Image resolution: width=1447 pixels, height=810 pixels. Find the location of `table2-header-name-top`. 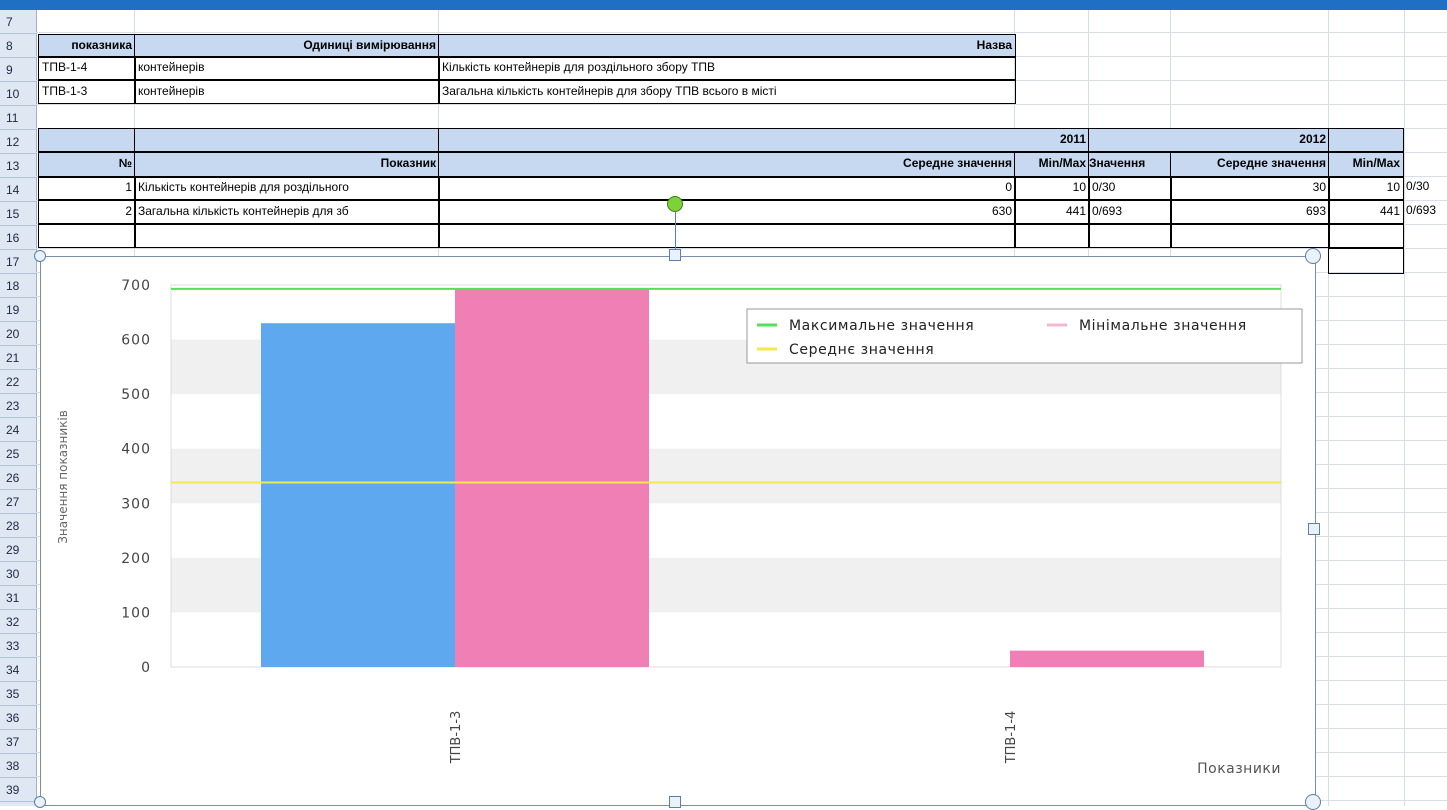

table2-header-name-top is located at coordinates (287, 140).